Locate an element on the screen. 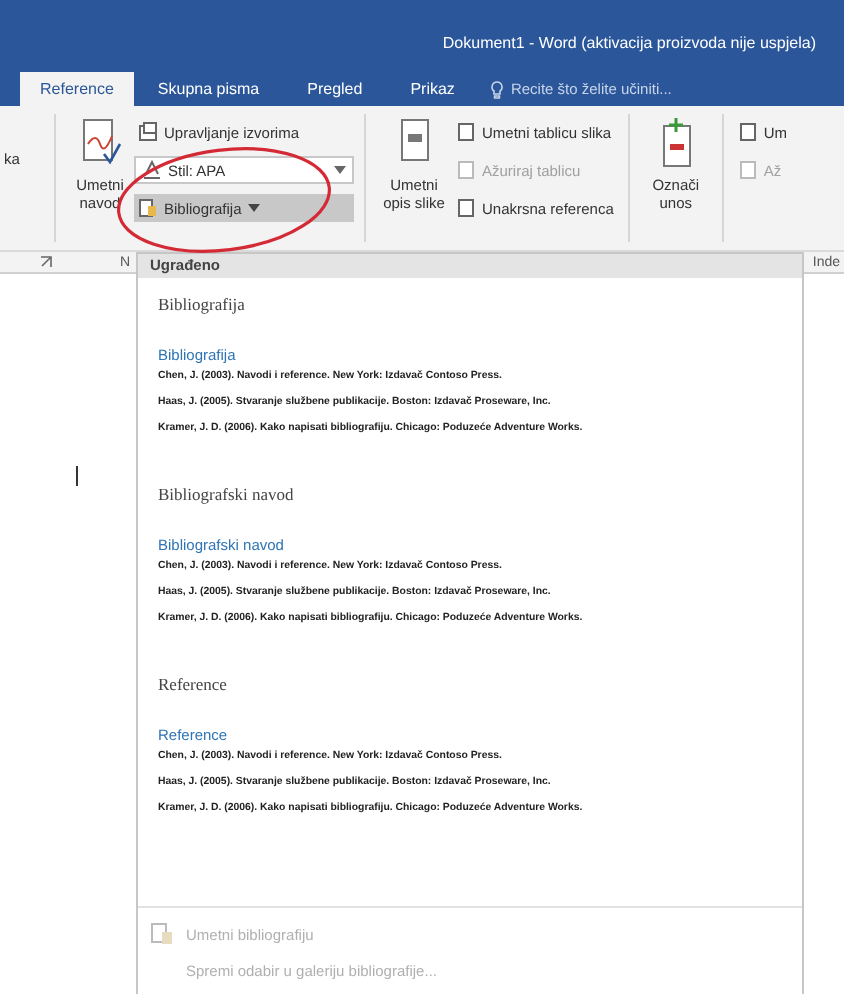  section-title: Bibliografija is located at coordinates (202, 304).